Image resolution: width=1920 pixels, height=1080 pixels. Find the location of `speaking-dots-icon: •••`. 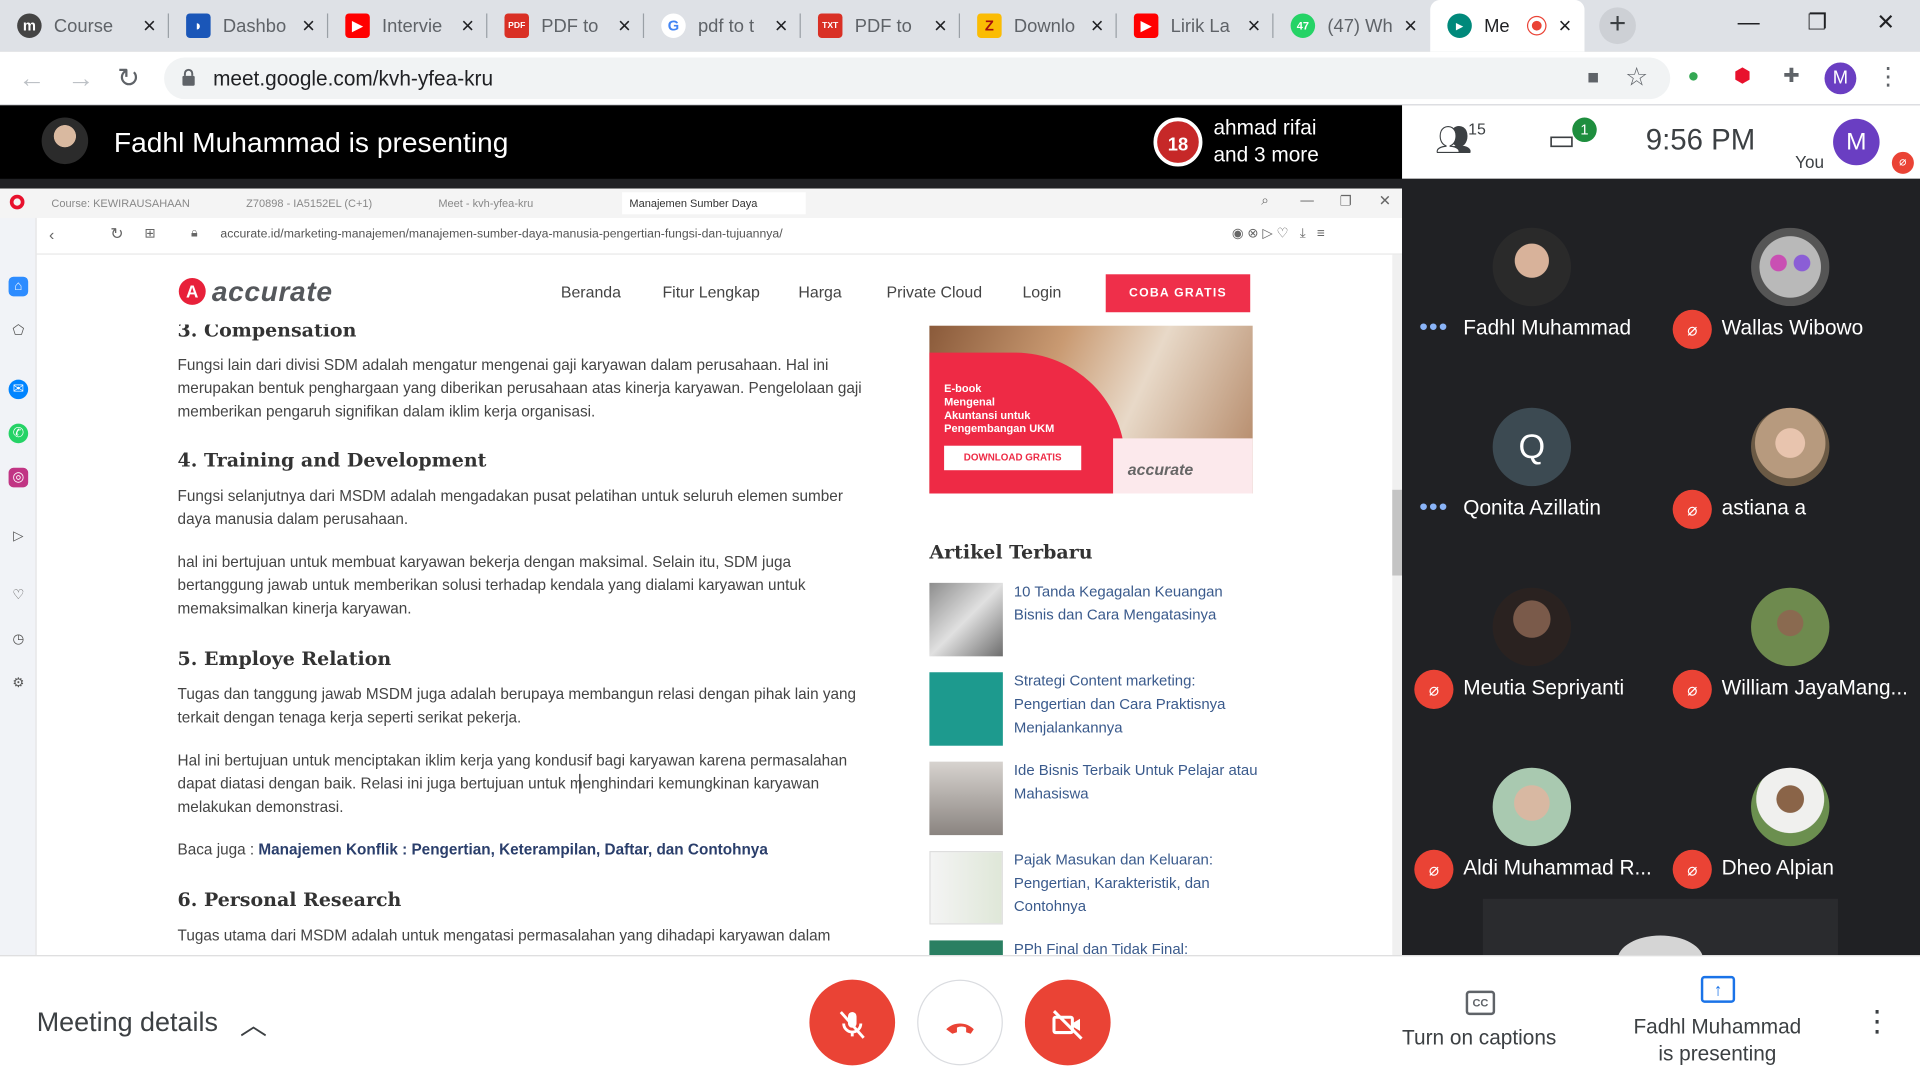

speaking-dots-icon: ••• is located at coordinates (1434, 327).